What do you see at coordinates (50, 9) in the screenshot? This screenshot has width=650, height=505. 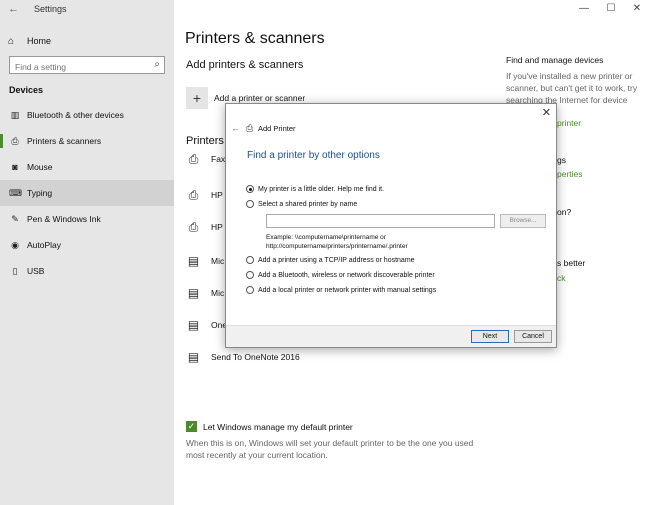 I see `app-title: Settings` at bounding box center [50, 9].